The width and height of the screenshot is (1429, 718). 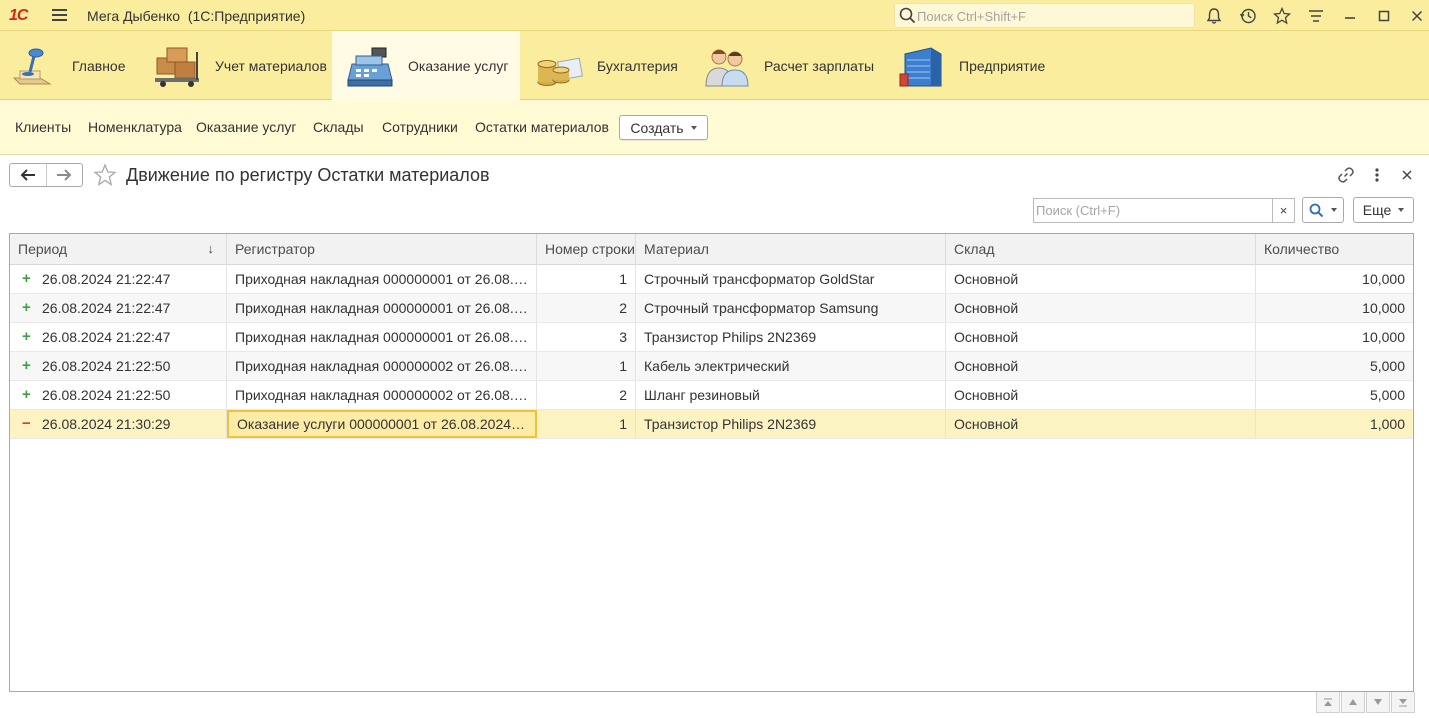 I want to click on scroll-top-icon, so click(x=1328, y=702).